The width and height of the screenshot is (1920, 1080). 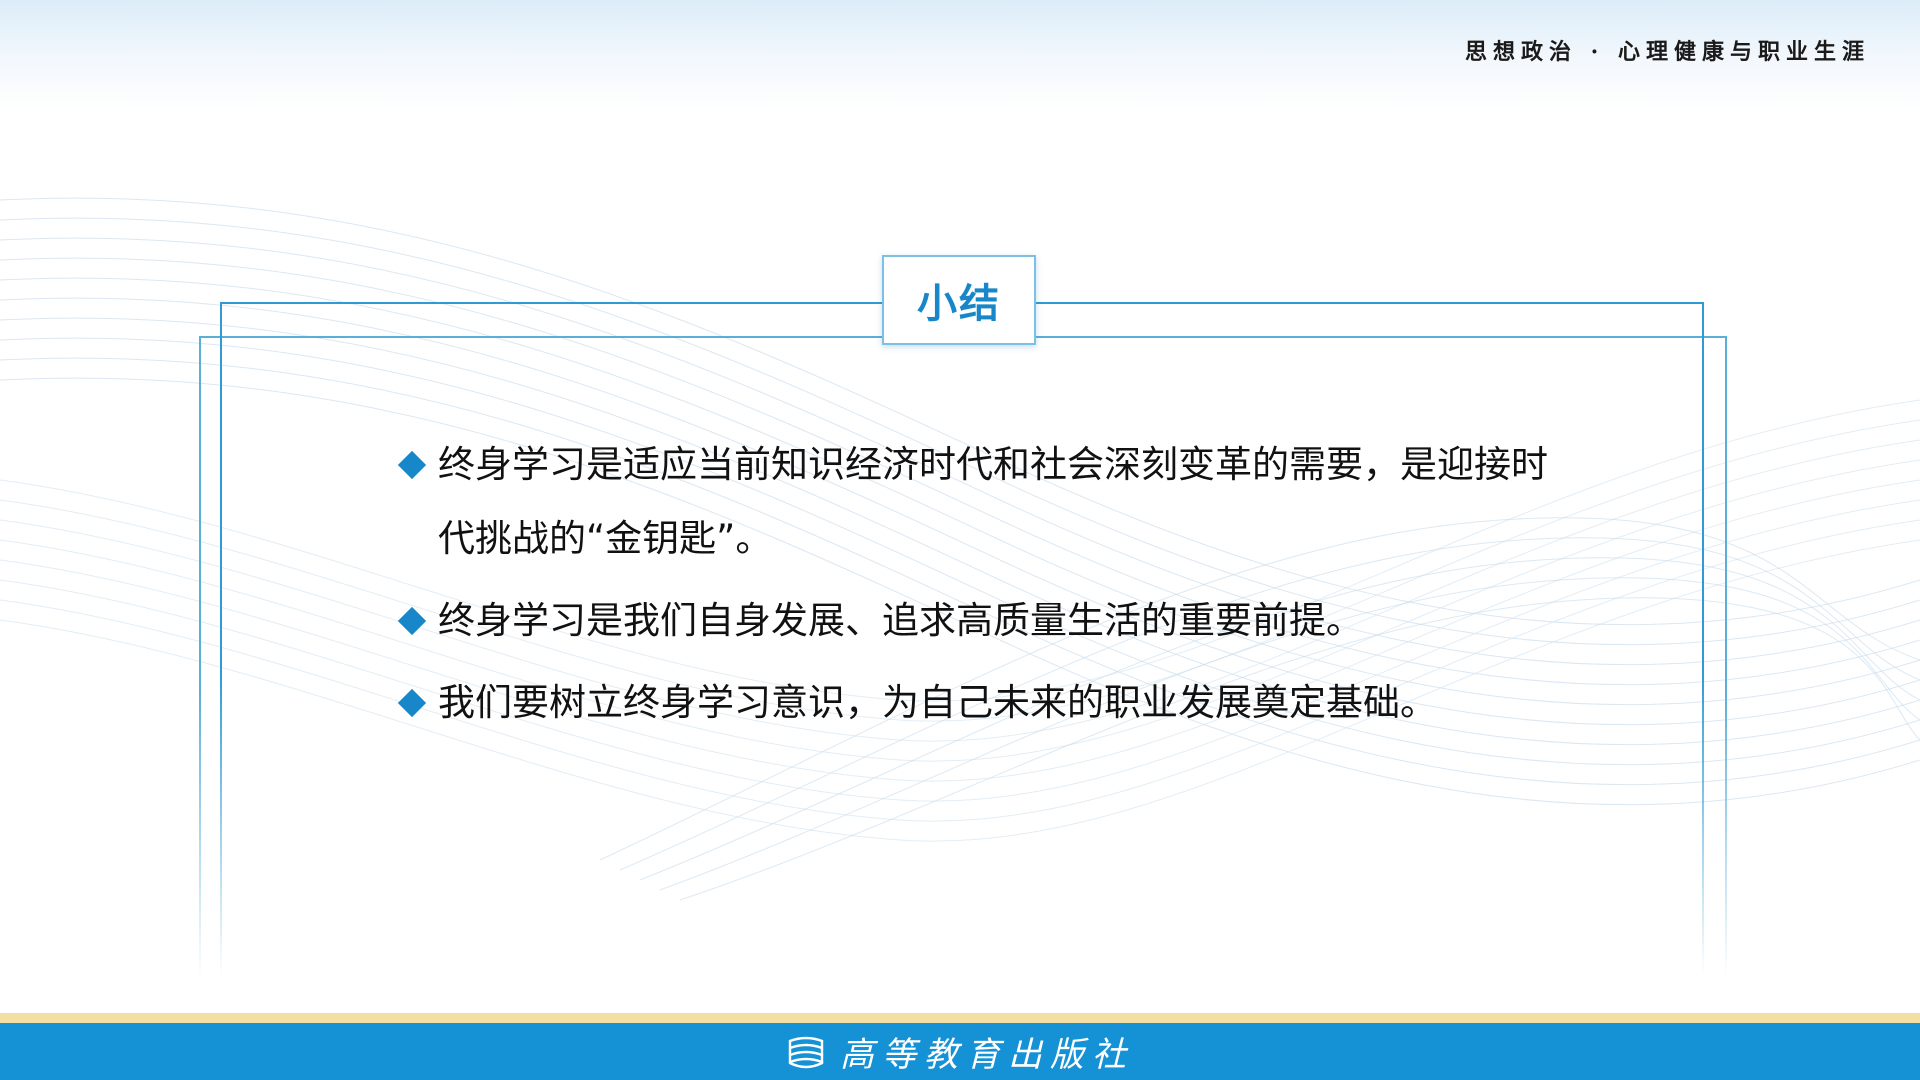 I want to click on list-item: 我们要树立终身学习意识，为自己未来的职业发展奠定基础。, so click(x=977, y=703).